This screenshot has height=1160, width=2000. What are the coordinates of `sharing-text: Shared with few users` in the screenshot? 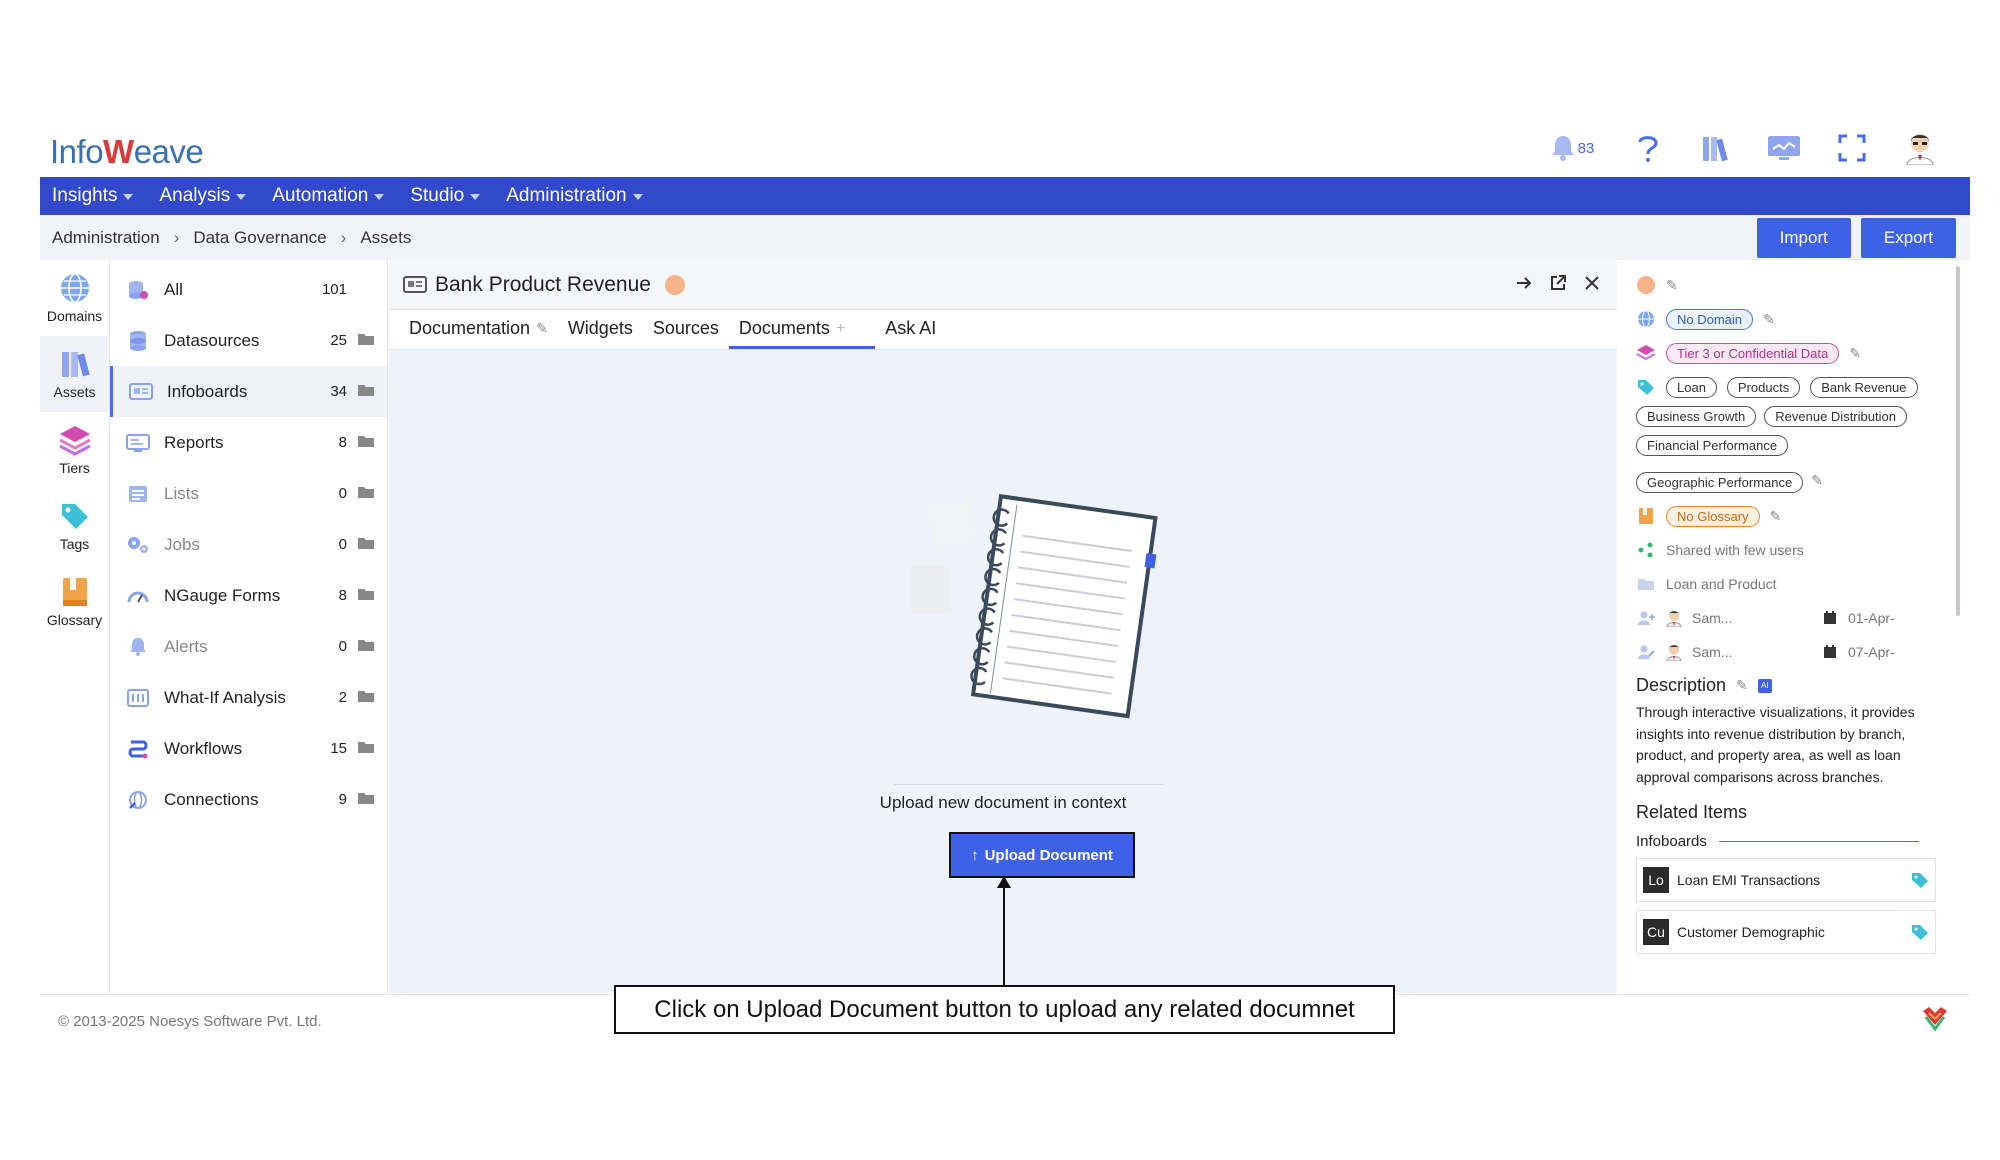 It's located at (1735, 550).